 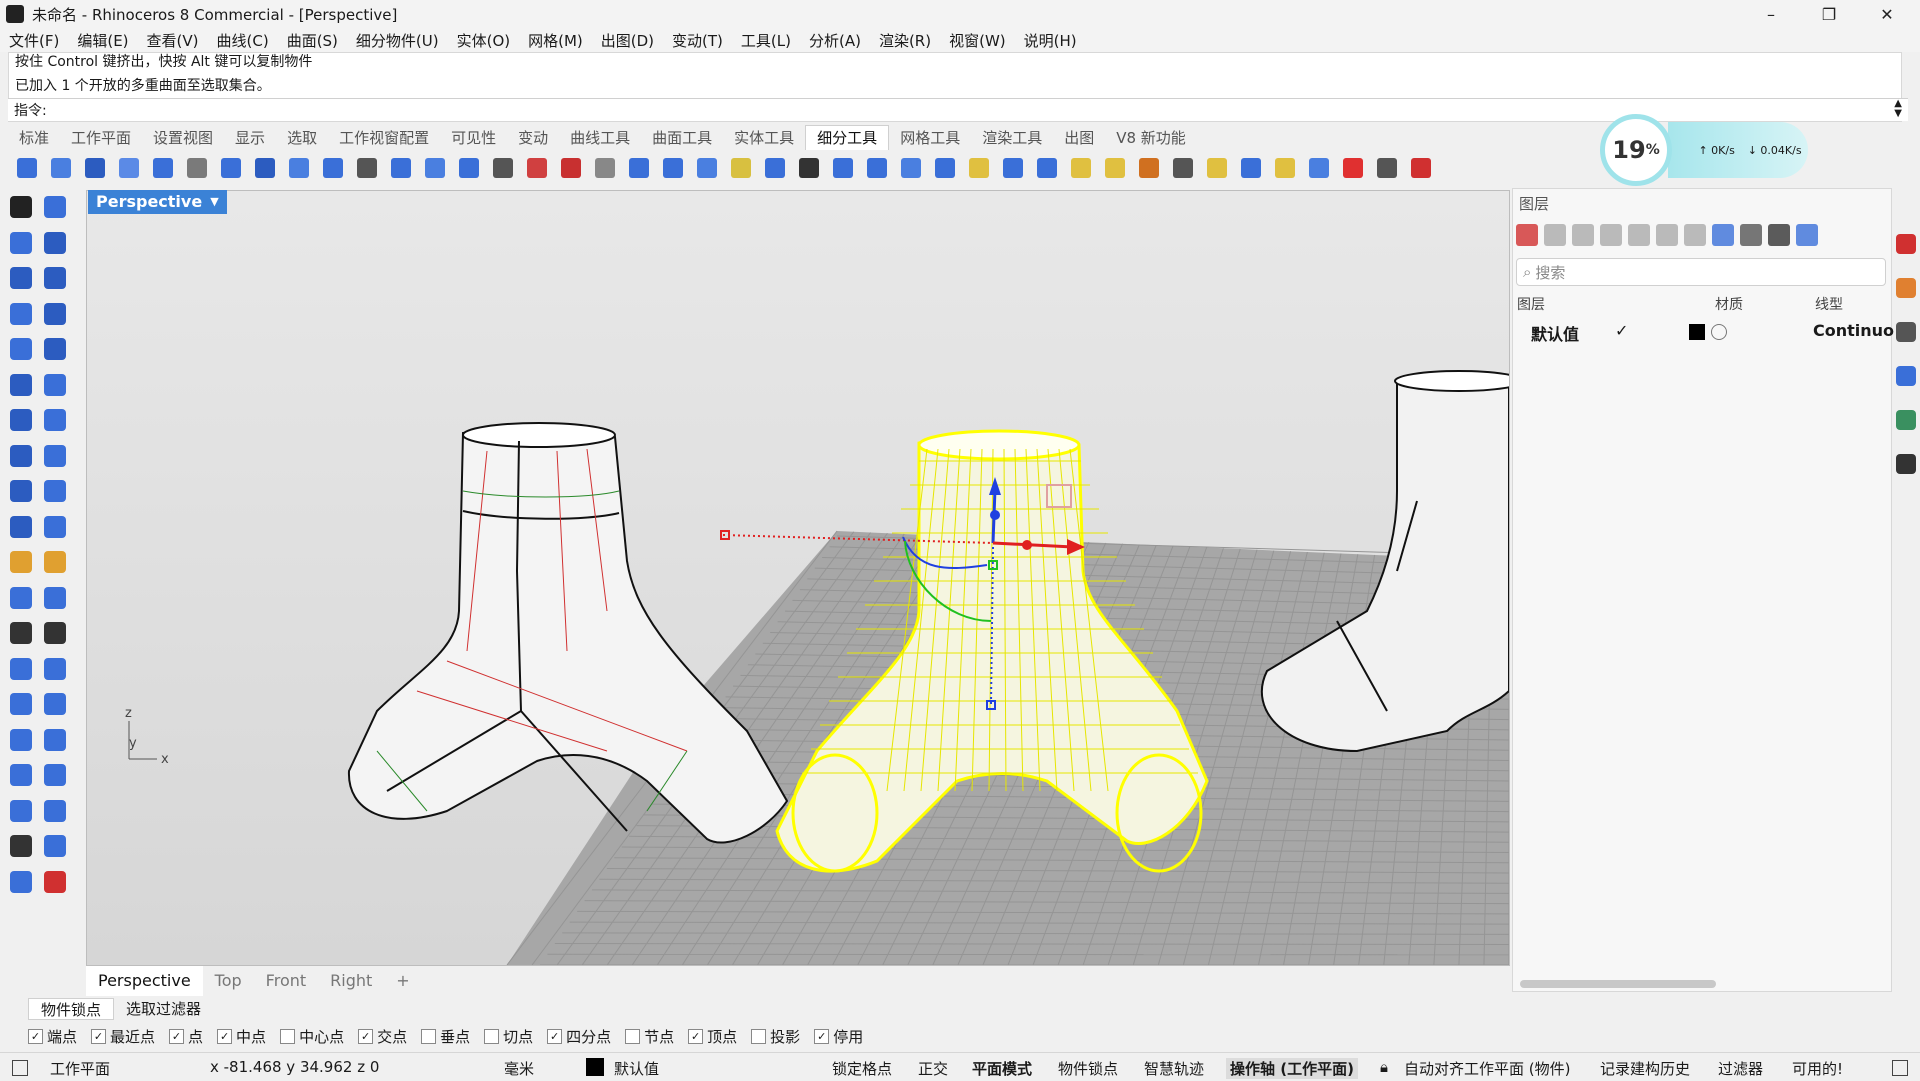 What do you see at coordinates (712, 1036) in the screenshot?
I see `osnap-checkbox: ✓ 顶点` at bounding box center [712, 1036].